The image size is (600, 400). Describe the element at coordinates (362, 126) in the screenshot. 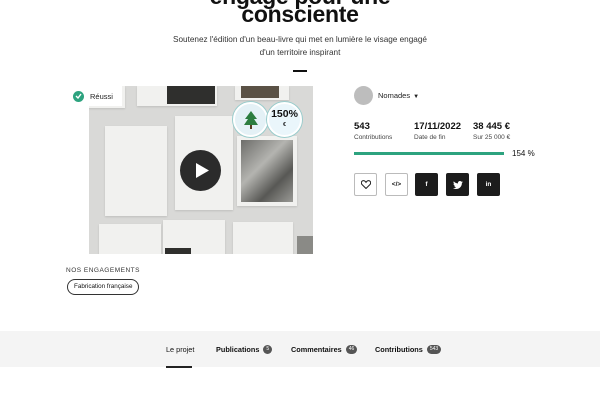

I see `stat-contributions-value: 543` at that location.